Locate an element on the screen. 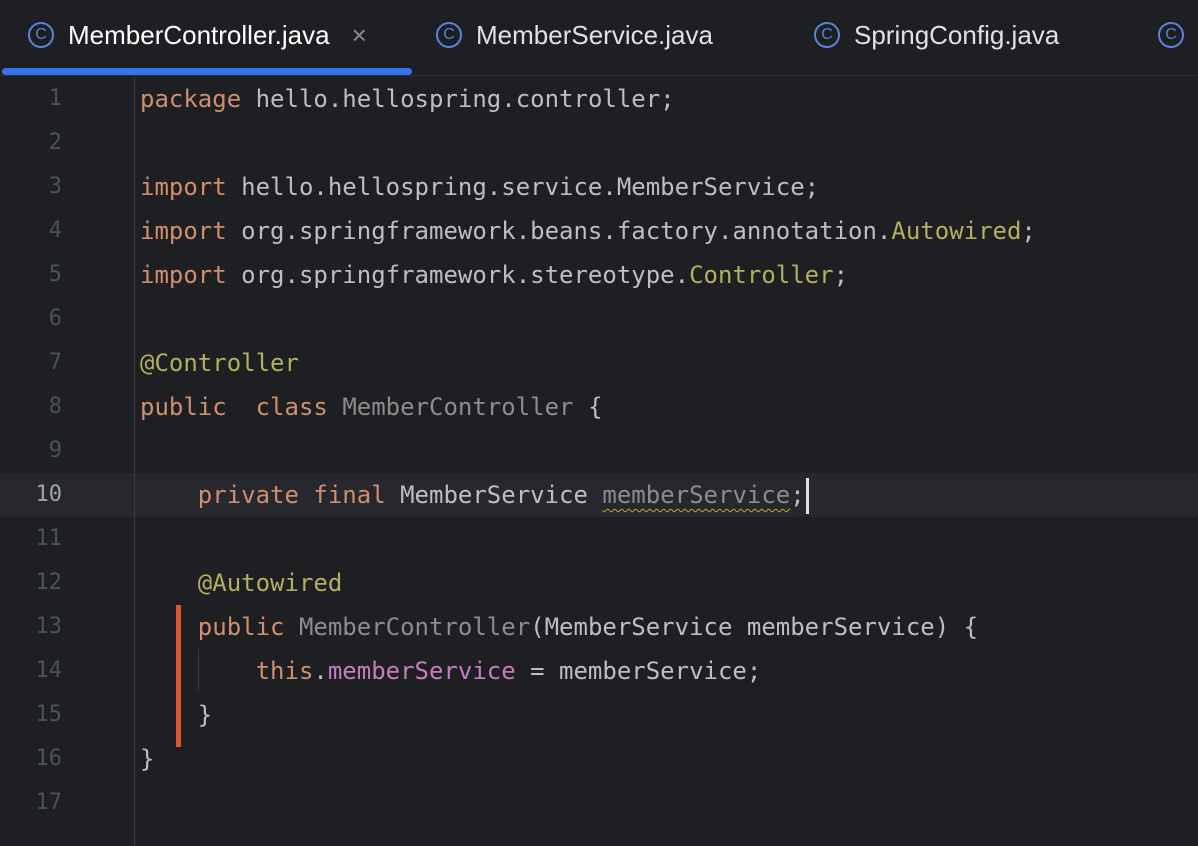 Image resolution: width=1198 pixels, height=846 pixels. tab-membercontroller: C MemberController.java × is located at coordinates (197, 35).